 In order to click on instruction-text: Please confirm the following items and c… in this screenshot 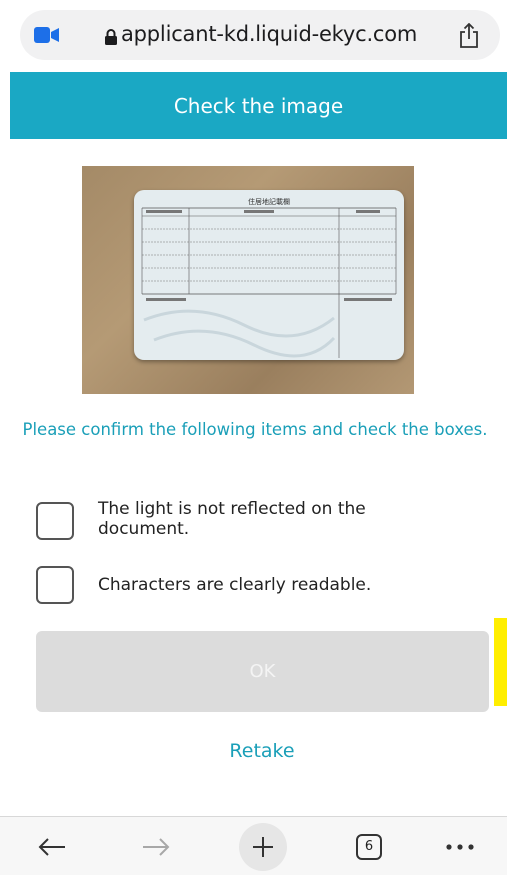, I will do `click(255, 429)`.